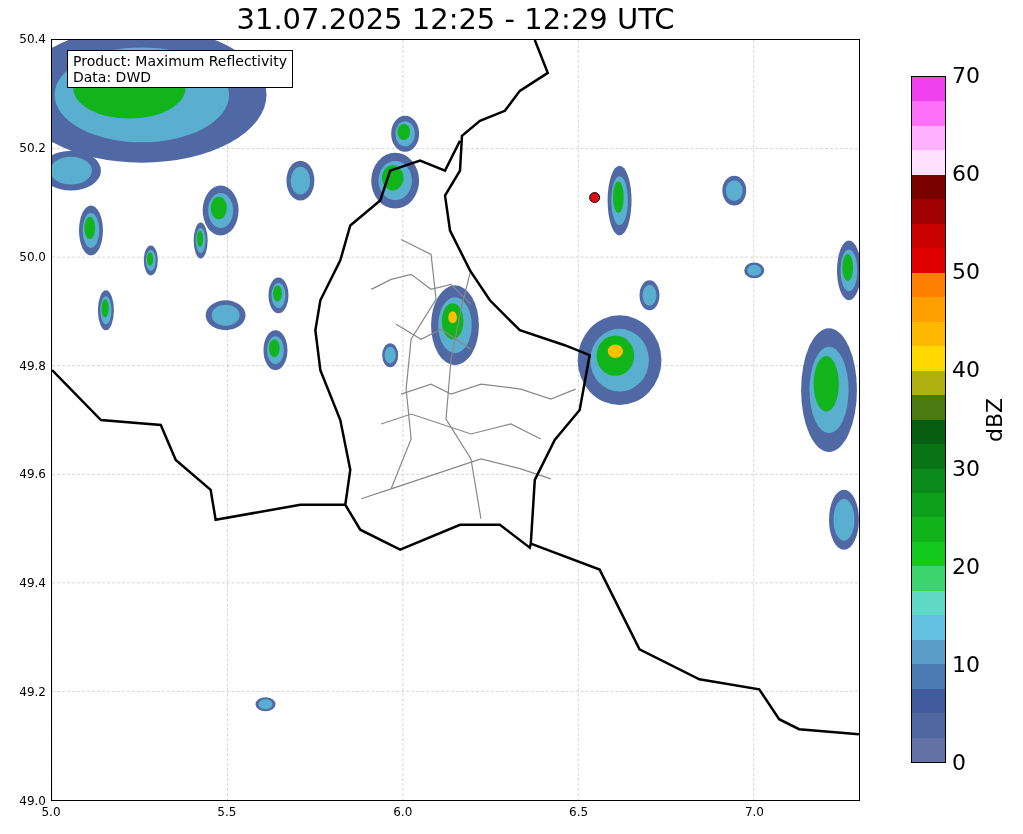 The height and width of the screenshot is (834, 1023). I want to click on axis-tick-label: 6.5, so click(579, 812).